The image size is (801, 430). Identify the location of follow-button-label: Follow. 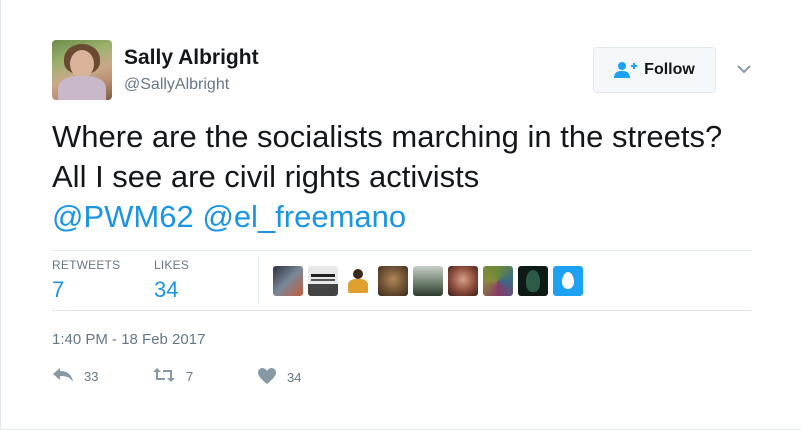
(669, 69).